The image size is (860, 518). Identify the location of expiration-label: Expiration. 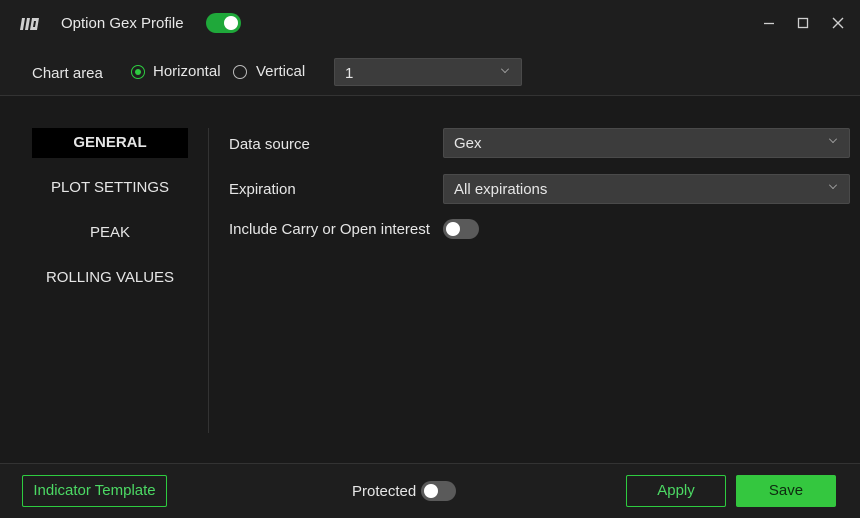
(262, 189).